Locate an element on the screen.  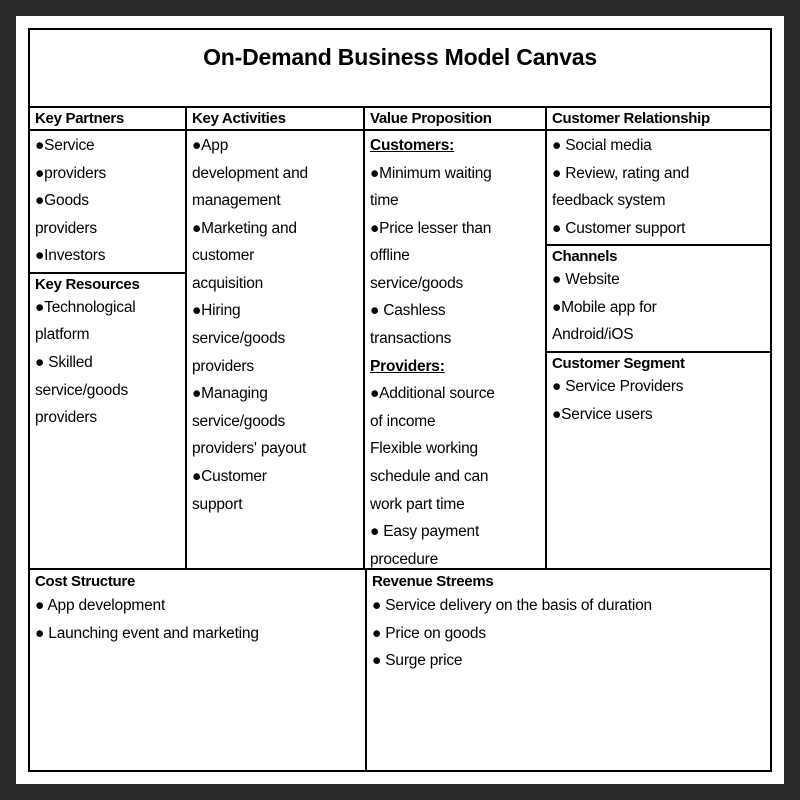
list-item: ●Price lesser than is located at coordinates (431, 228).